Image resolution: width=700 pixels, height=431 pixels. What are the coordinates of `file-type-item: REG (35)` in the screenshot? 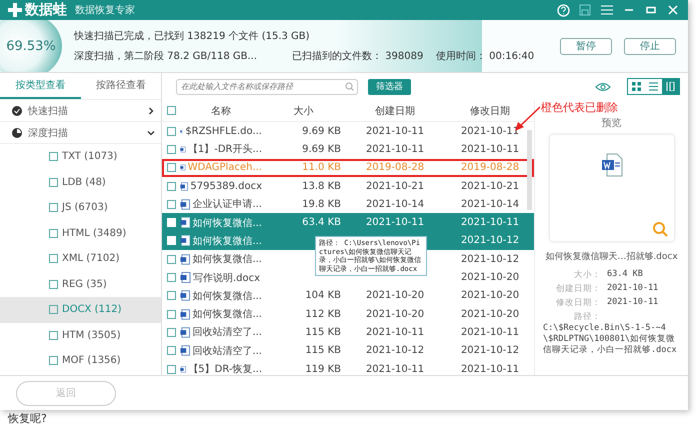 It's located at (80, 284).